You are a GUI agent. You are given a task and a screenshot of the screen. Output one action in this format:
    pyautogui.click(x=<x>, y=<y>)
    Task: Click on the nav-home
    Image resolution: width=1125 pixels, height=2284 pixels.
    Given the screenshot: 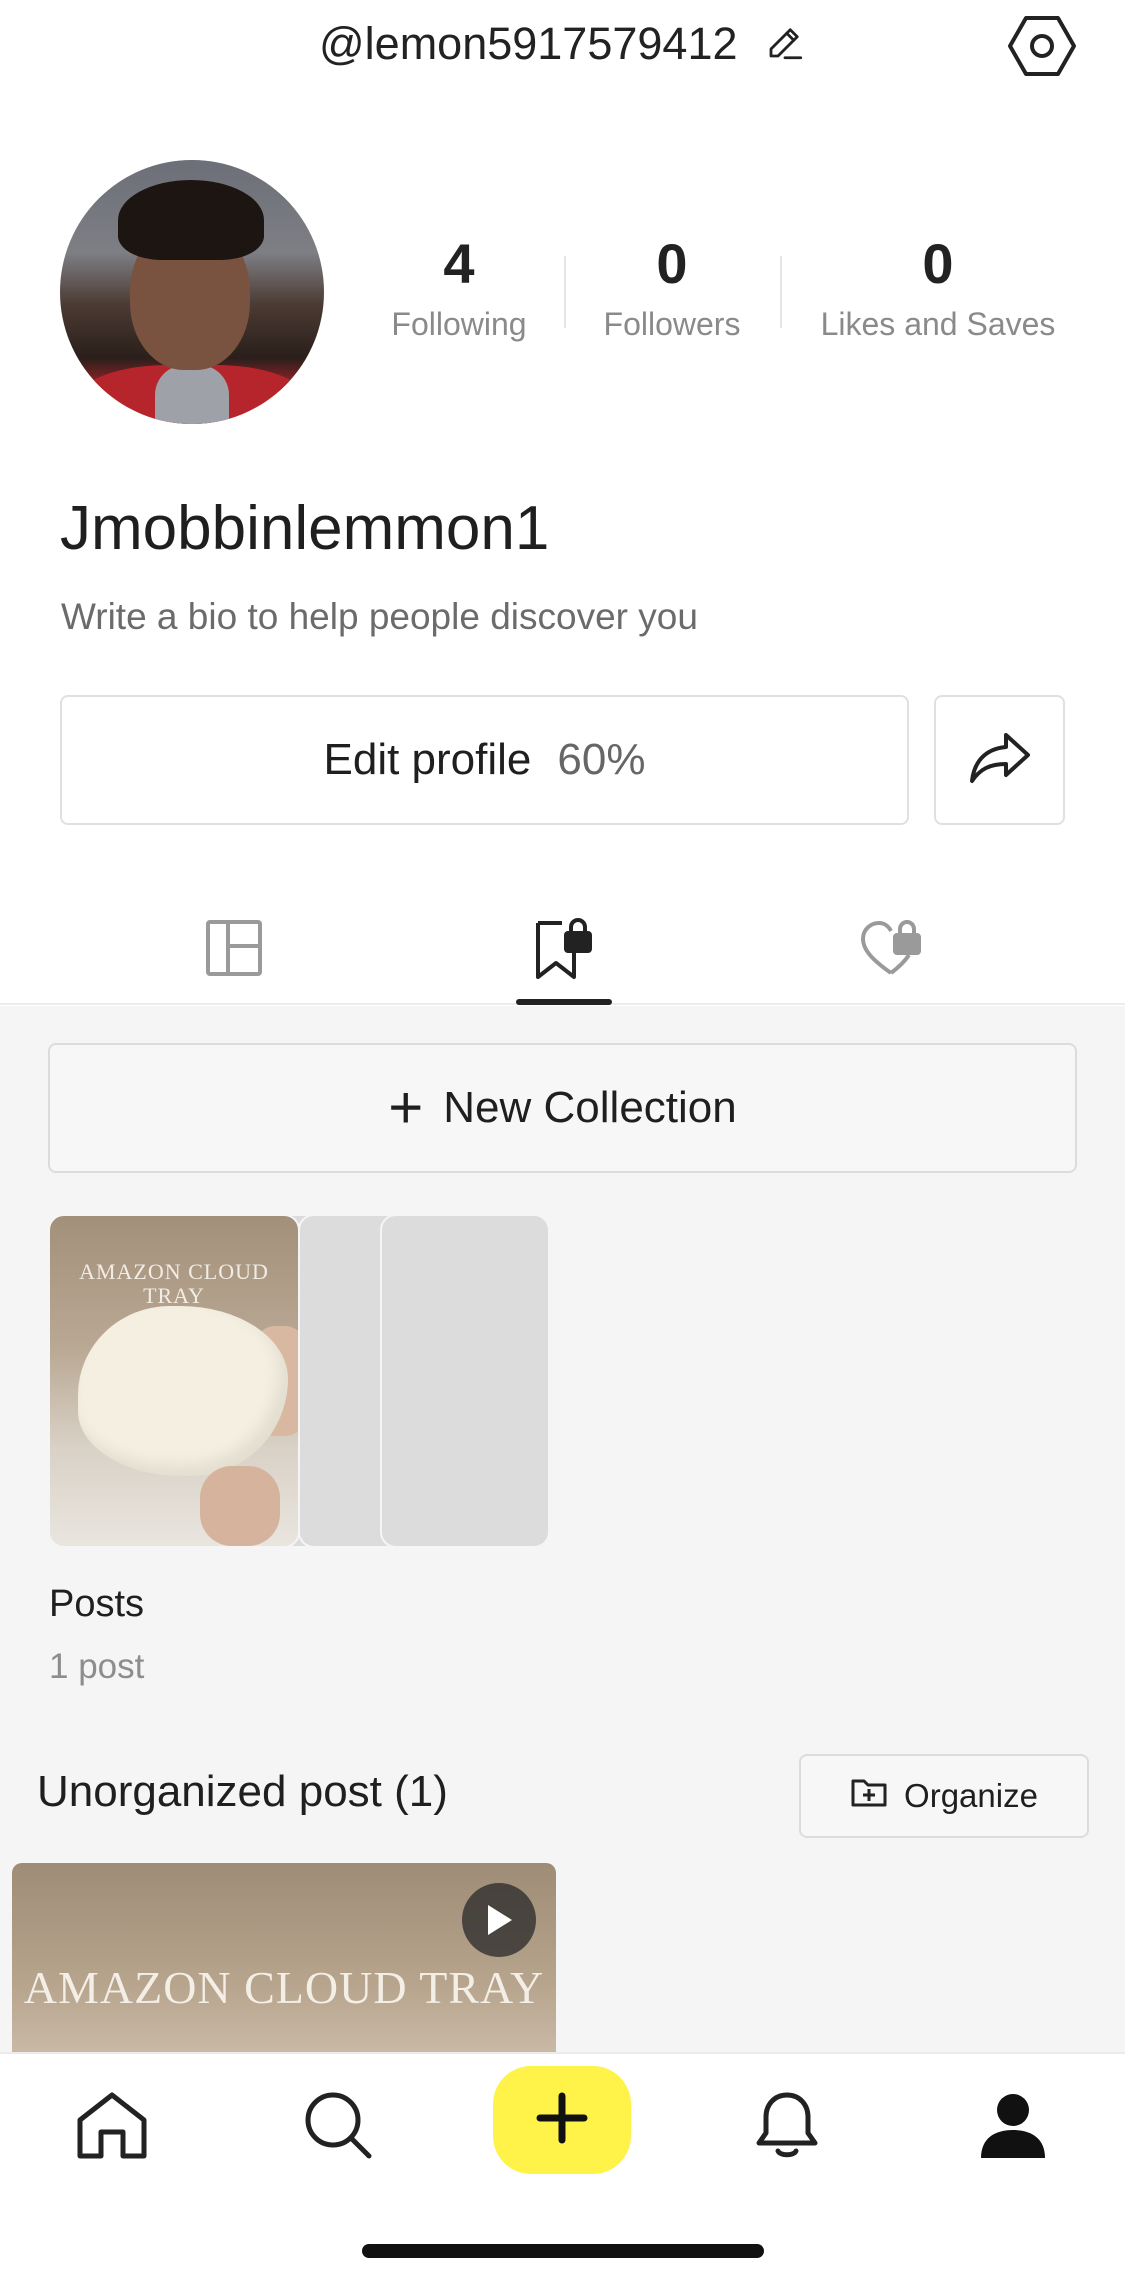 What is the action you would take?
    pyautogui.click(x=112, y=2127)
    